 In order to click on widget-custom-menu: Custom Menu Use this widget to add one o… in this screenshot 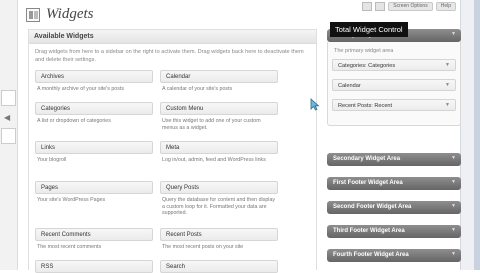, I will do `click(219, 116)`.